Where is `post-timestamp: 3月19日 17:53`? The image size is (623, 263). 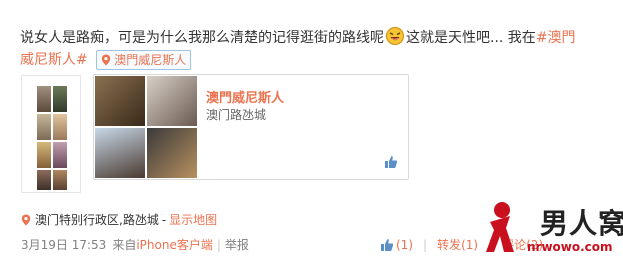
post-timestamp: 3月19日 17:53 is located at coordinates (63, 244).